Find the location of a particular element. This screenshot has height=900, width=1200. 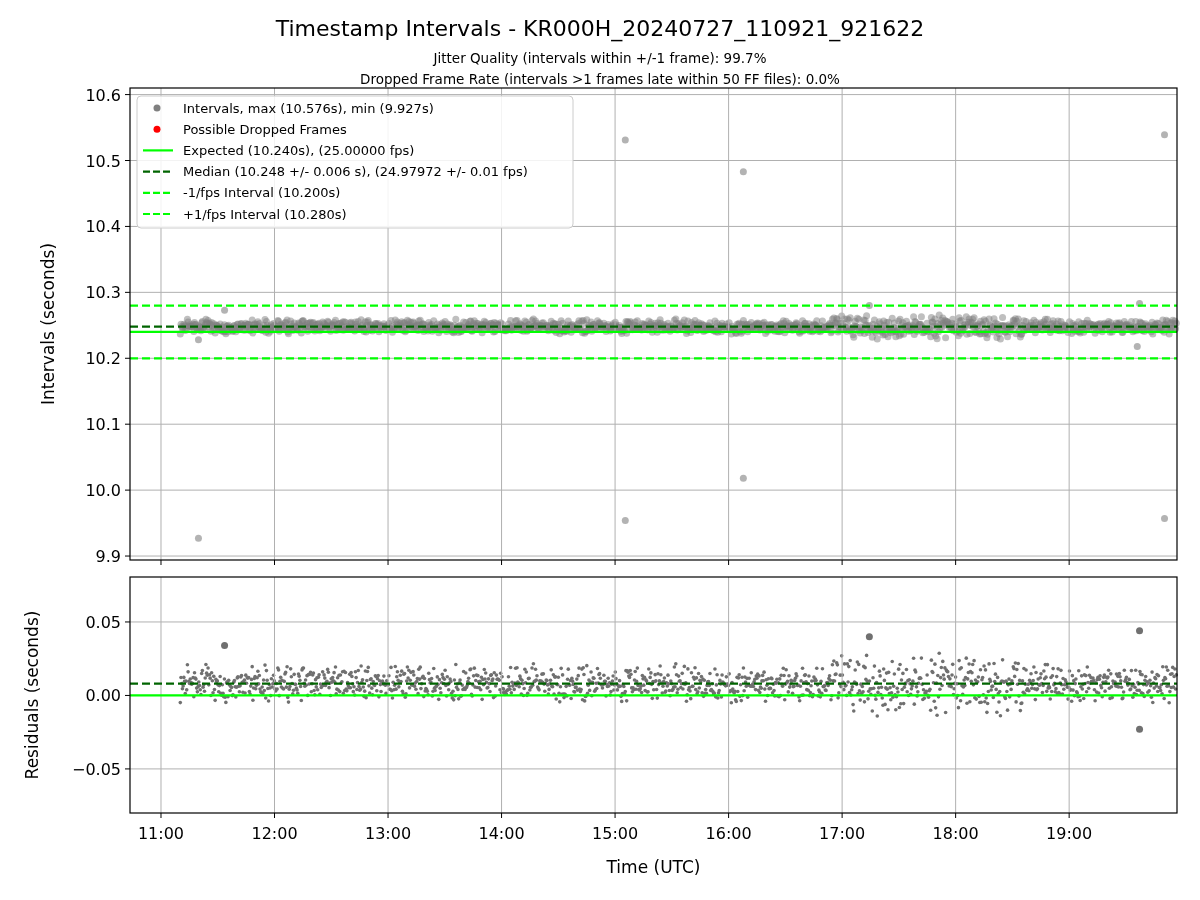

legend-label: Possible Dropped Frames is located at coordinates (265, 129).